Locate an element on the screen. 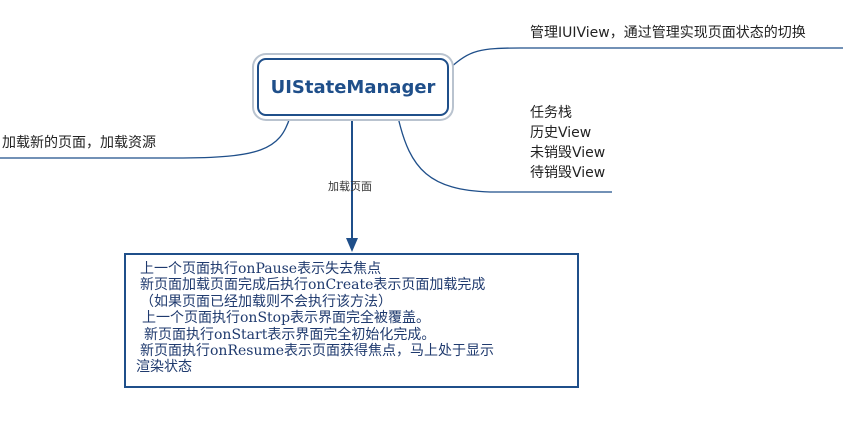 This screenshot has height=432, width=843. arrow-head-icon is located at coordinates (352, 245).